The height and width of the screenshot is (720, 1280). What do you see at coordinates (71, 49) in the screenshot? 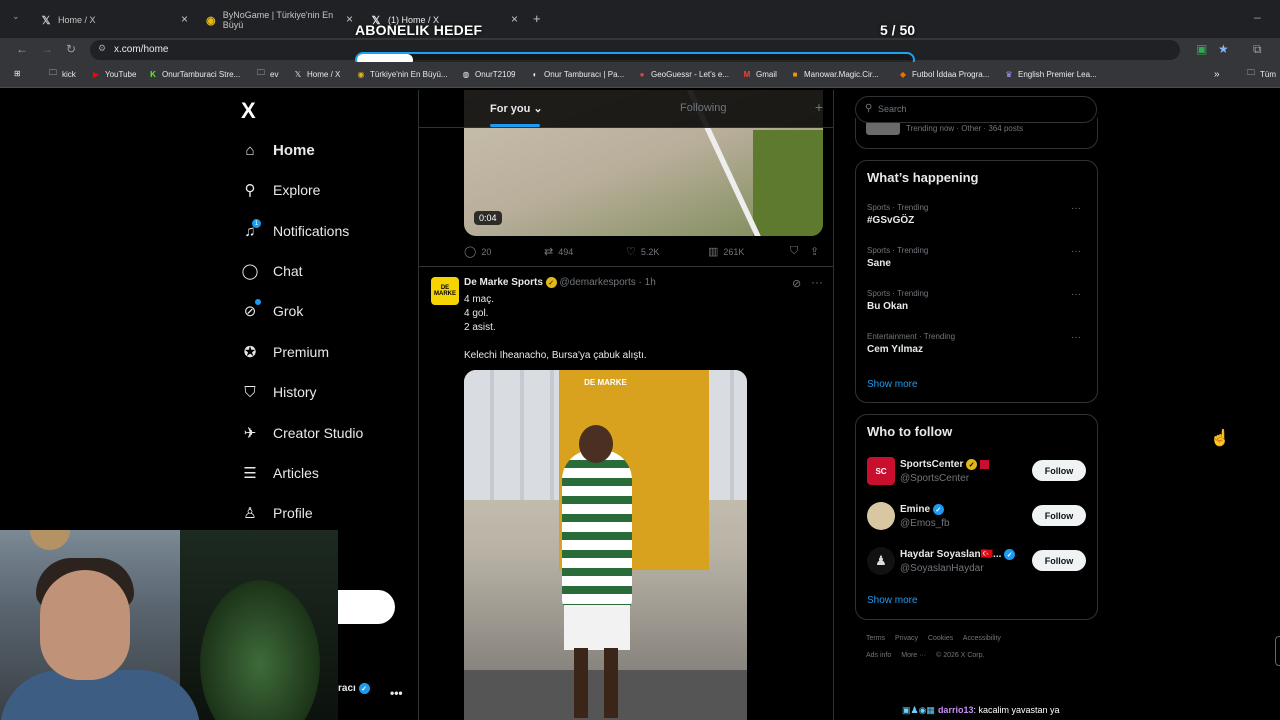
I see `reload-icon: ↻` at bounding box center [71, 49].